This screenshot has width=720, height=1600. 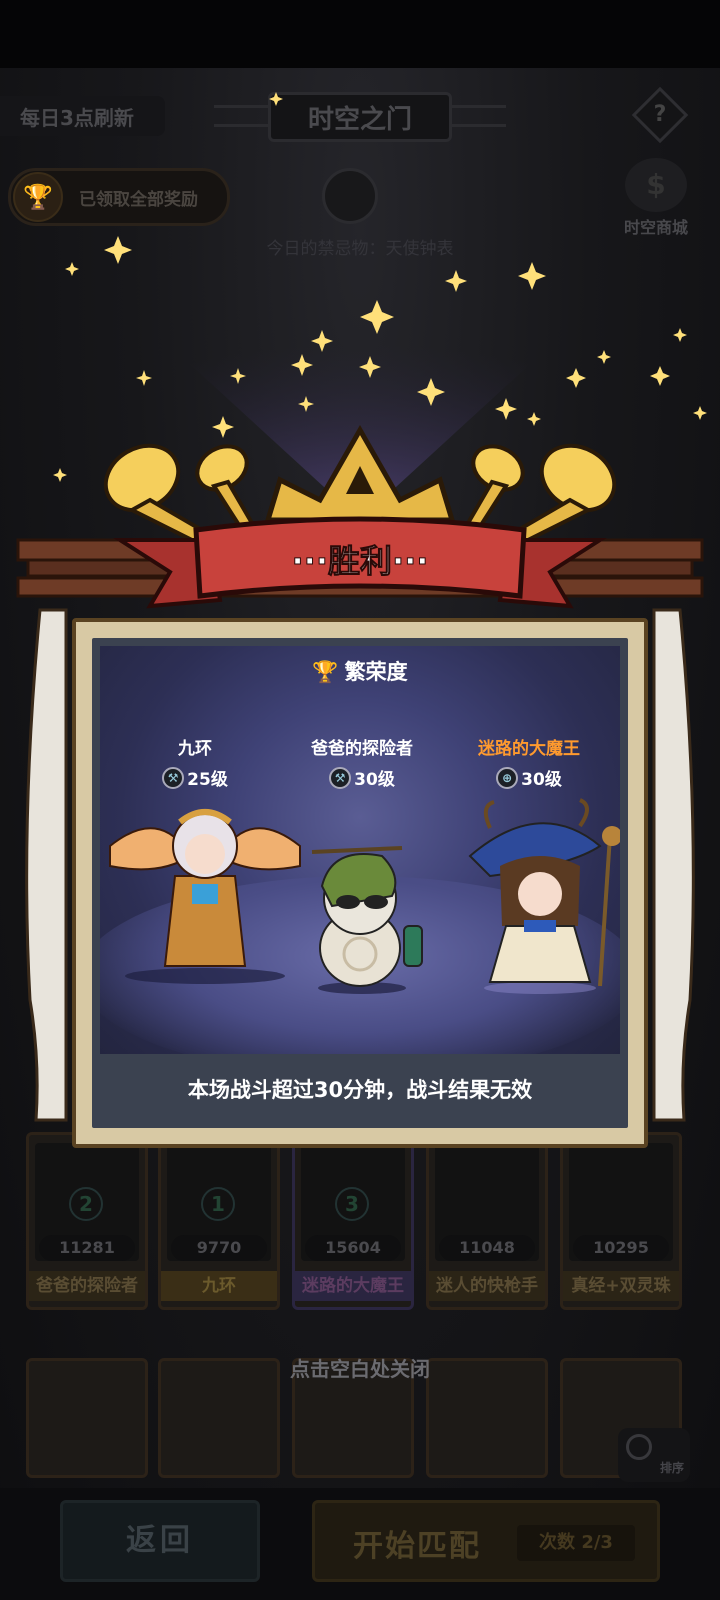 What do you see at coordinates (487, 1248) in the screenshot?
I see `hero-power: 11048` at bounding box center [487, 1248].